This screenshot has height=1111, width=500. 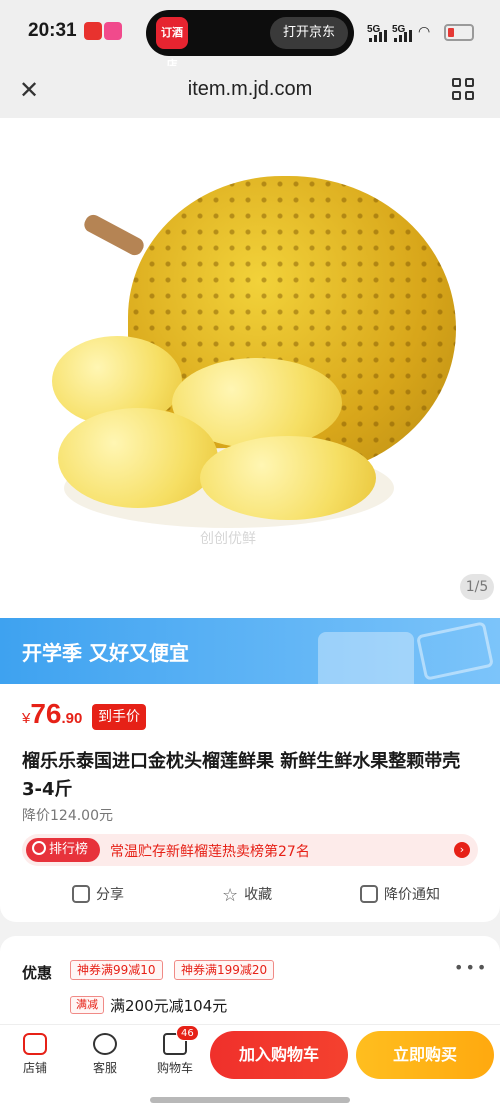 I want to click on promotion-card: 优惠 神券满99减10 神券满199减20 ••• 满减 满200元减104元, so click(x=250, y=981).